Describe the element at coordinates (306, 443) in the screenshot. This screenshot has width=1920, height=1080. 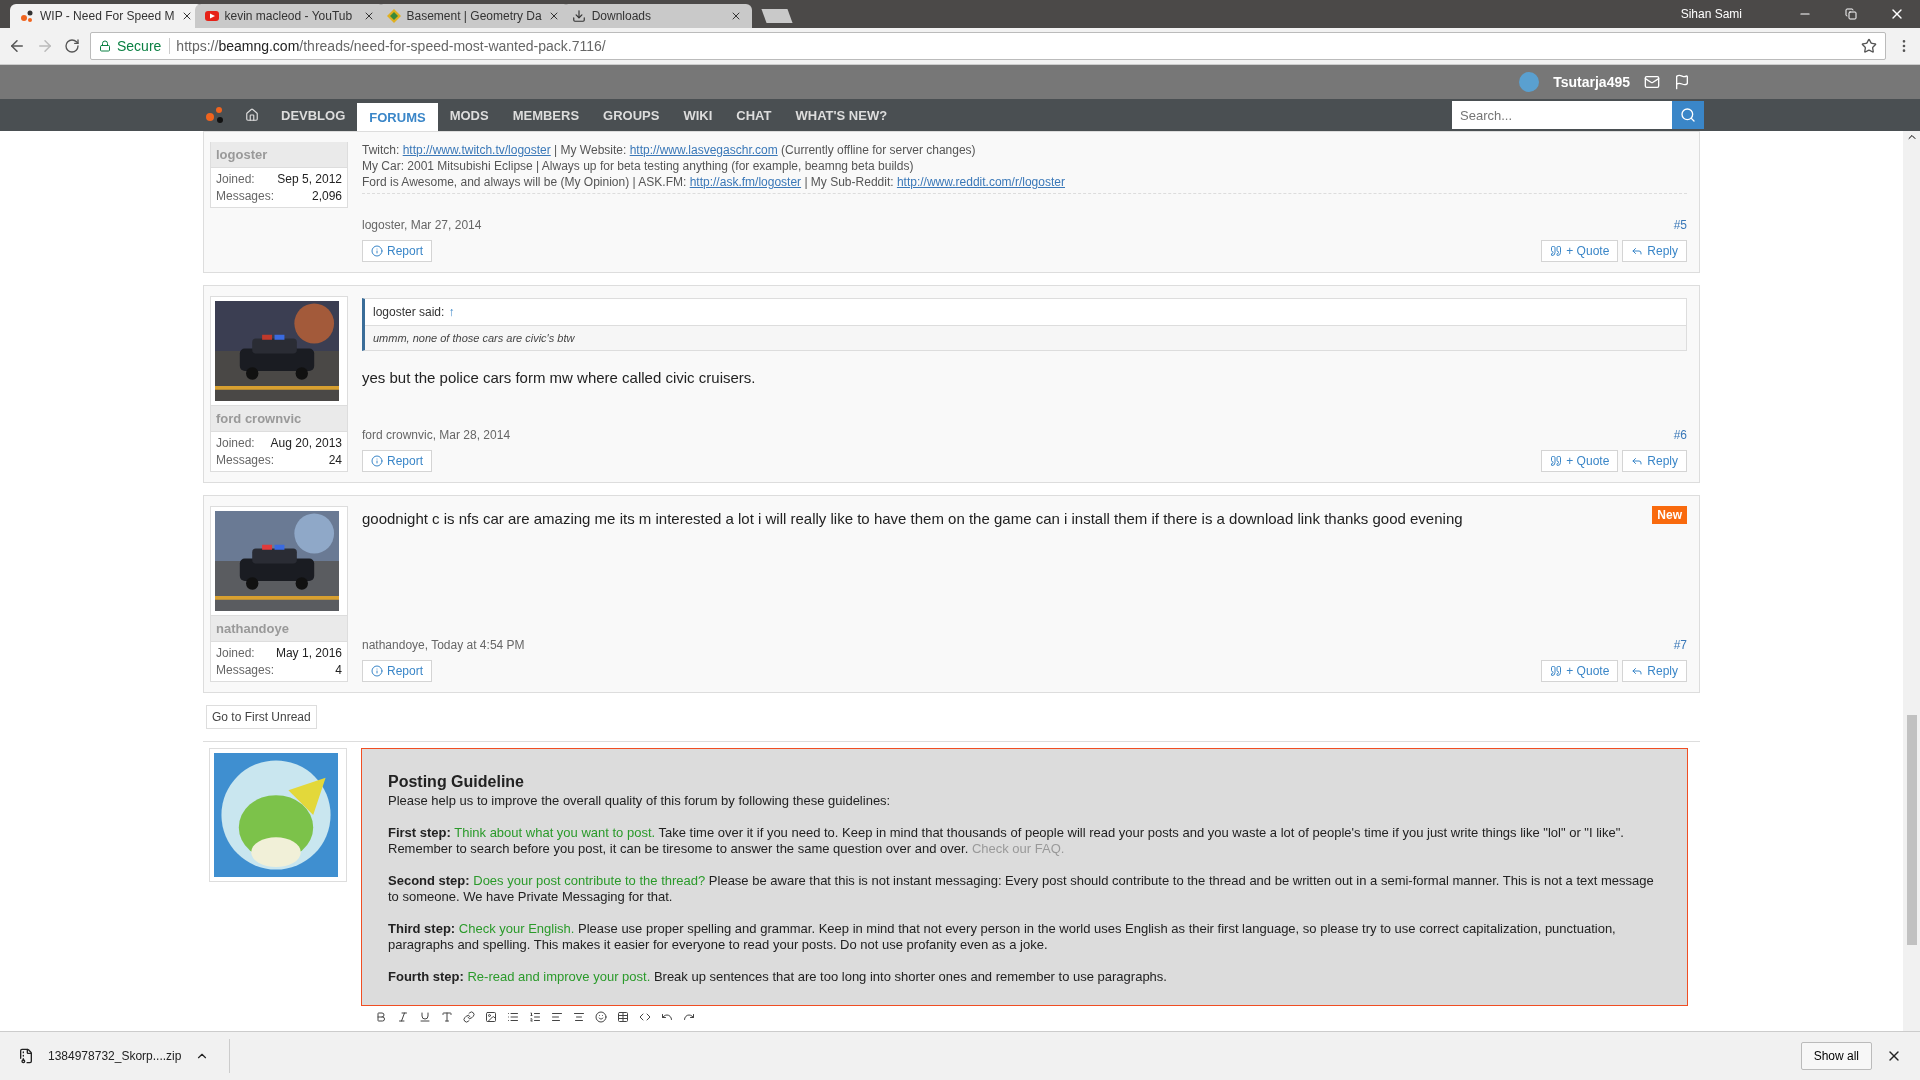
I see `stat-value: Aug 20, 2013` at that location.